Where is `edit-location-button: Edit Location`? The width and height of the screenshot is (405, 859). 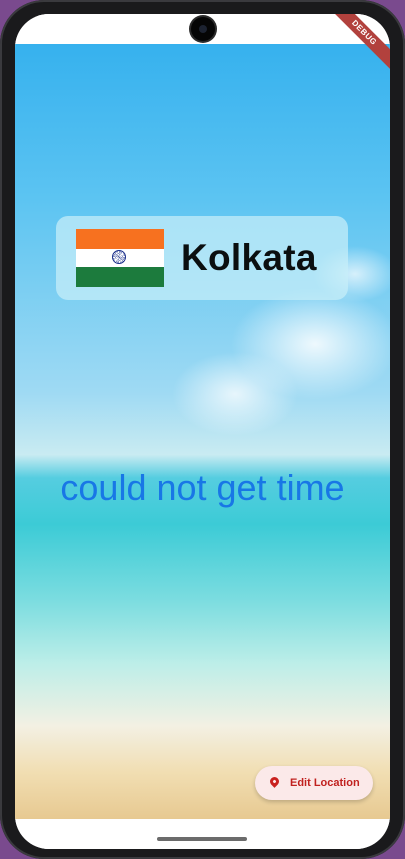
edit-location-button: Edit Location is located at coordinates (314, 783).